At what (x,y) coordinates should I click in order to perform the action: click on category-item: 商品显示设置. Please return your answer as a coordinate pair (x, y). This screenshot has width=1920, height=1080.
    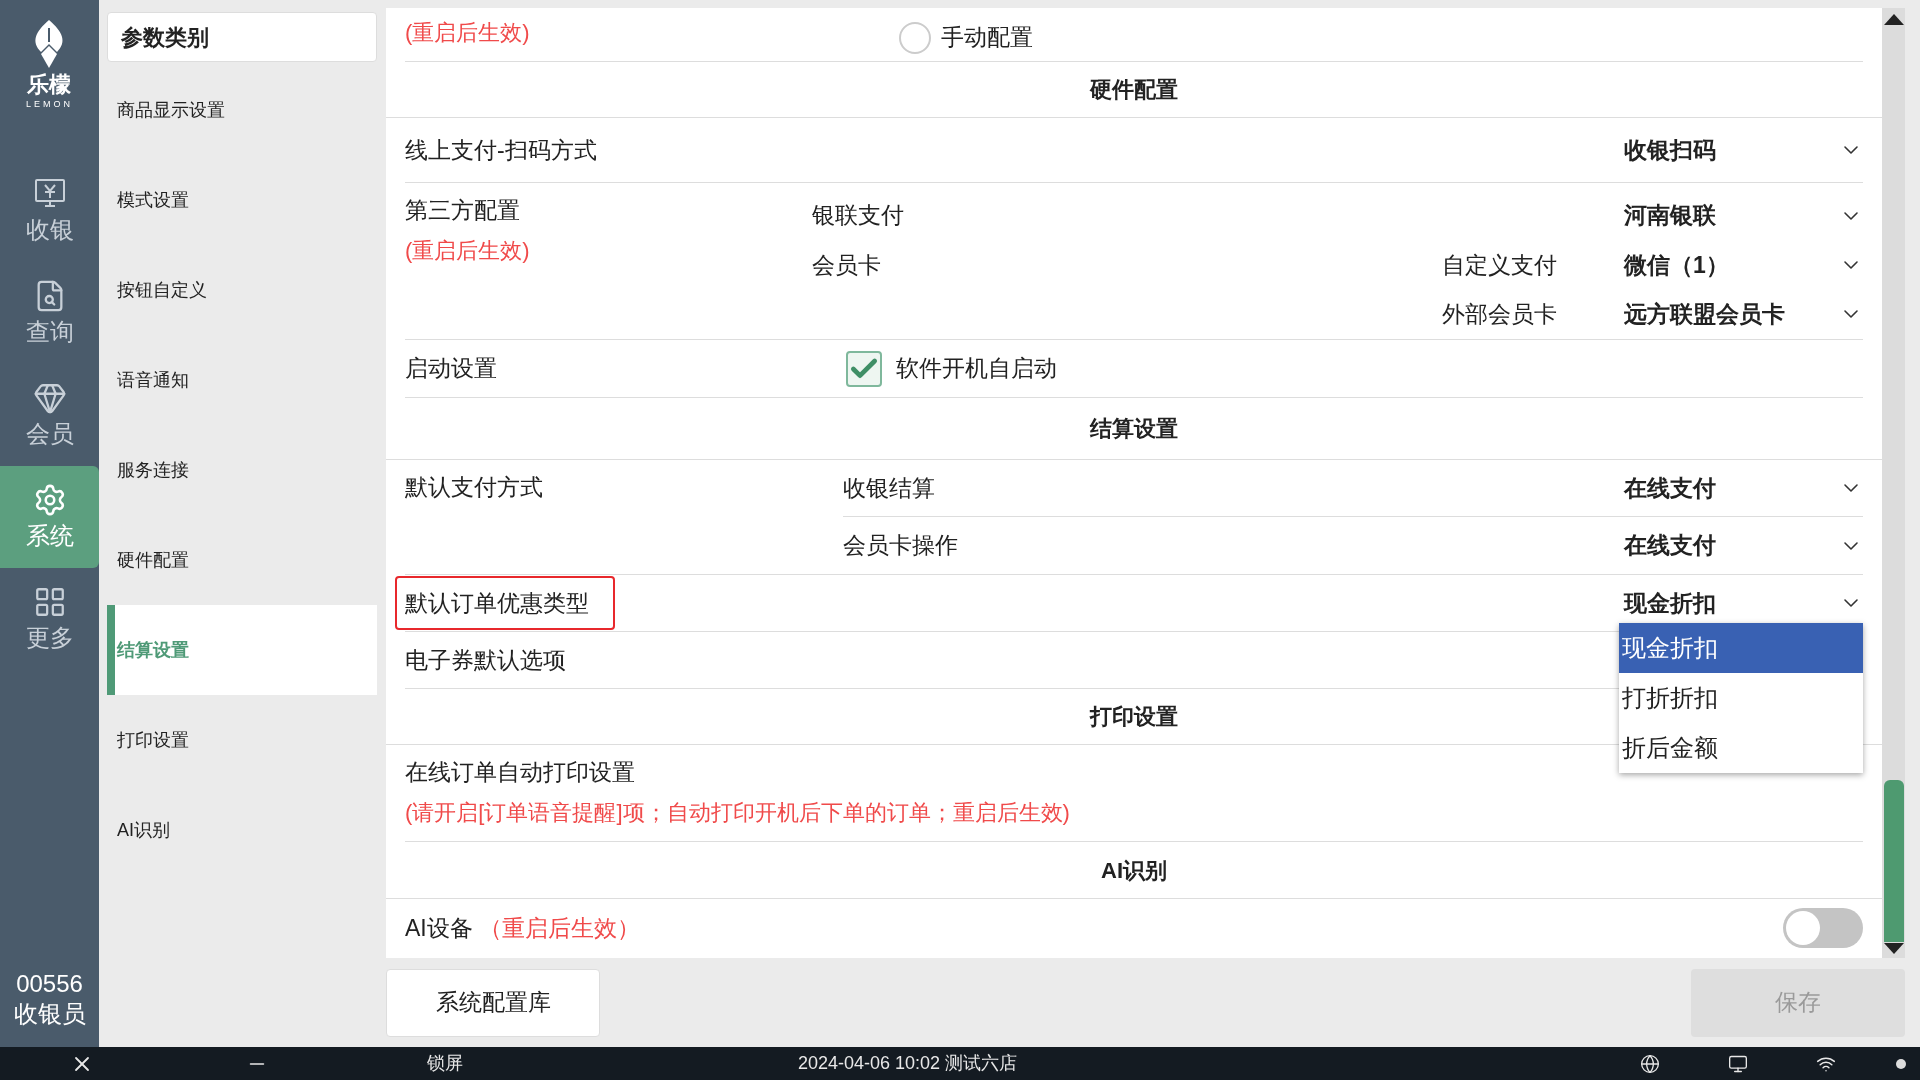
    Looking at the image, I should click on (242, 110).